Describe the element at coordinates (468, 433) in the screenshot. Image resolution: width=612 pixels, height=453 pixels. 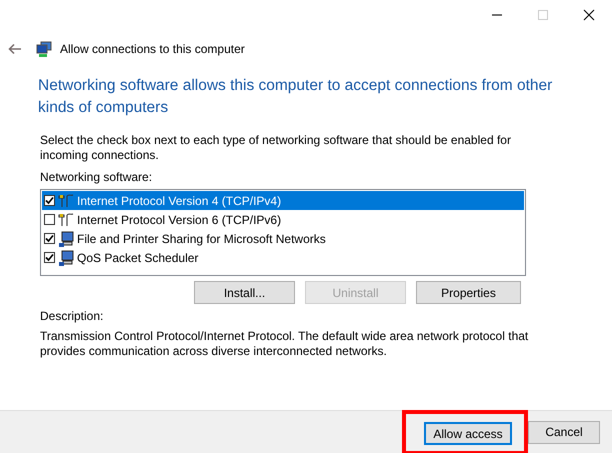
I see `allow-access-button: Allow access` at that location.